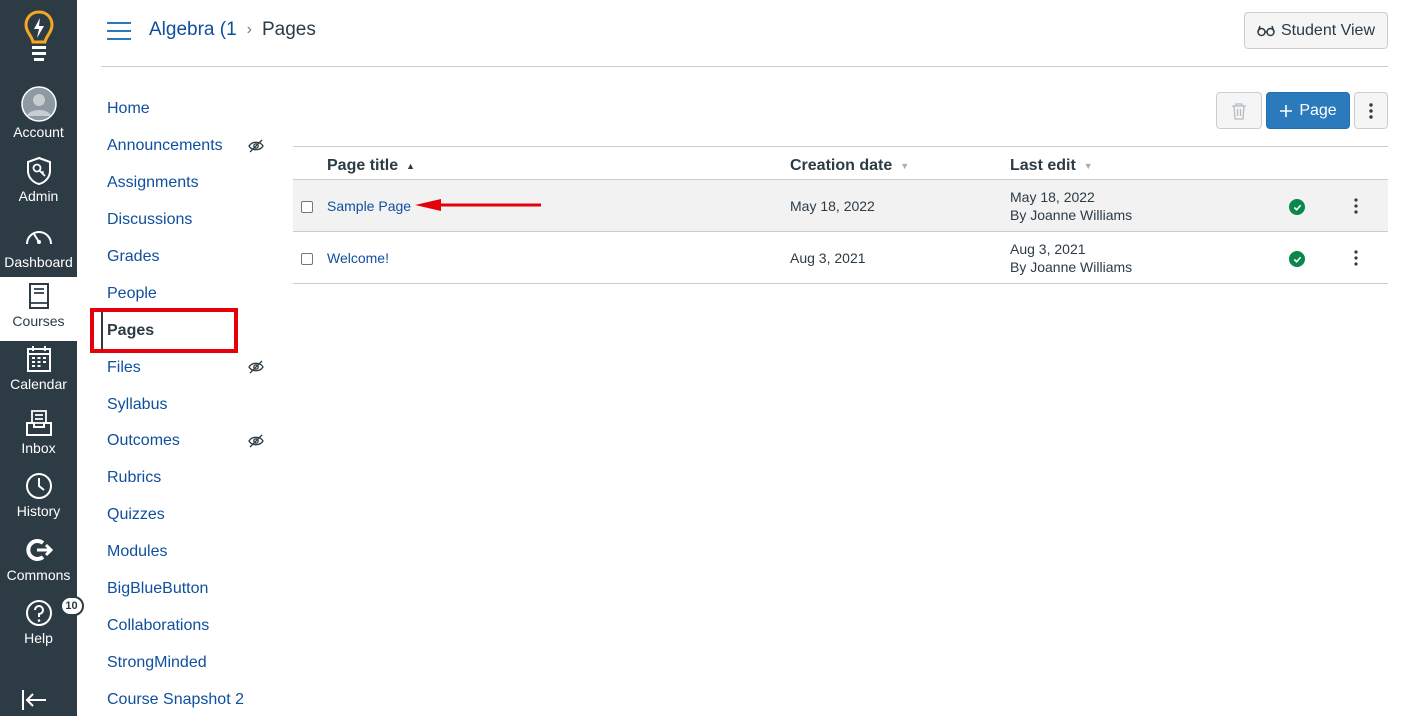  Describe the element at coordinates (188, 515) in the screenshot. I see `course-nav-quizzes: Quizzes` at that location.